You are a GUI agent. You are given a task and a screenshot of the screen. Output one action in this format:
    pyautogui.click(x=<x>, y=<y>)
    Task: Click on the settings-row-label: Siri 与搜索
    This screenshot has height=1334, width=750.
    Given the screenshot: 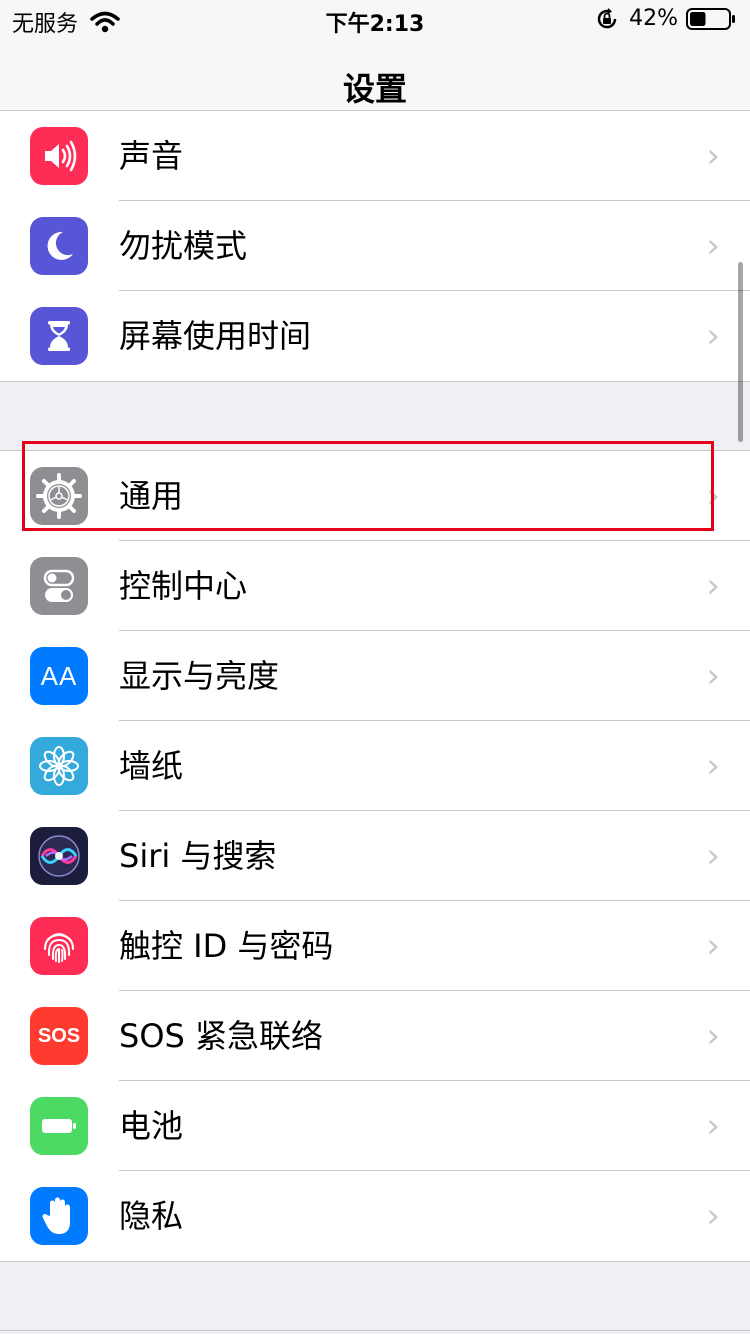 What is the action you would take?
    pyautogui.click(x=198, y=856)
    